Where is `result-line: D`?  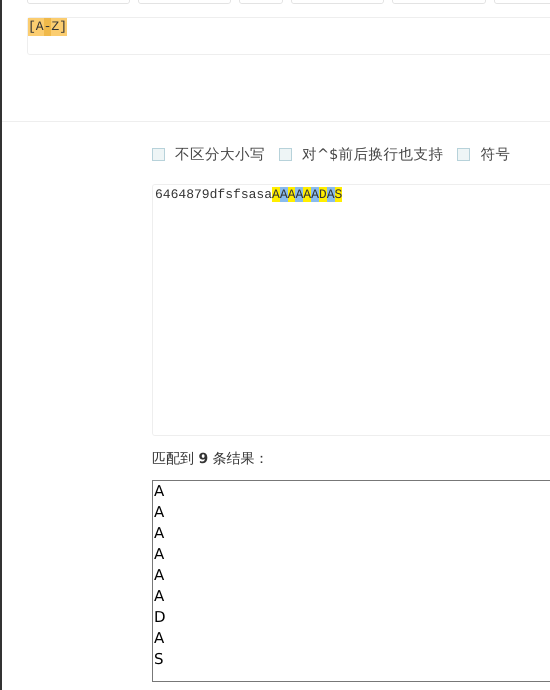 result-line: D is located at coordinates (160, 617).